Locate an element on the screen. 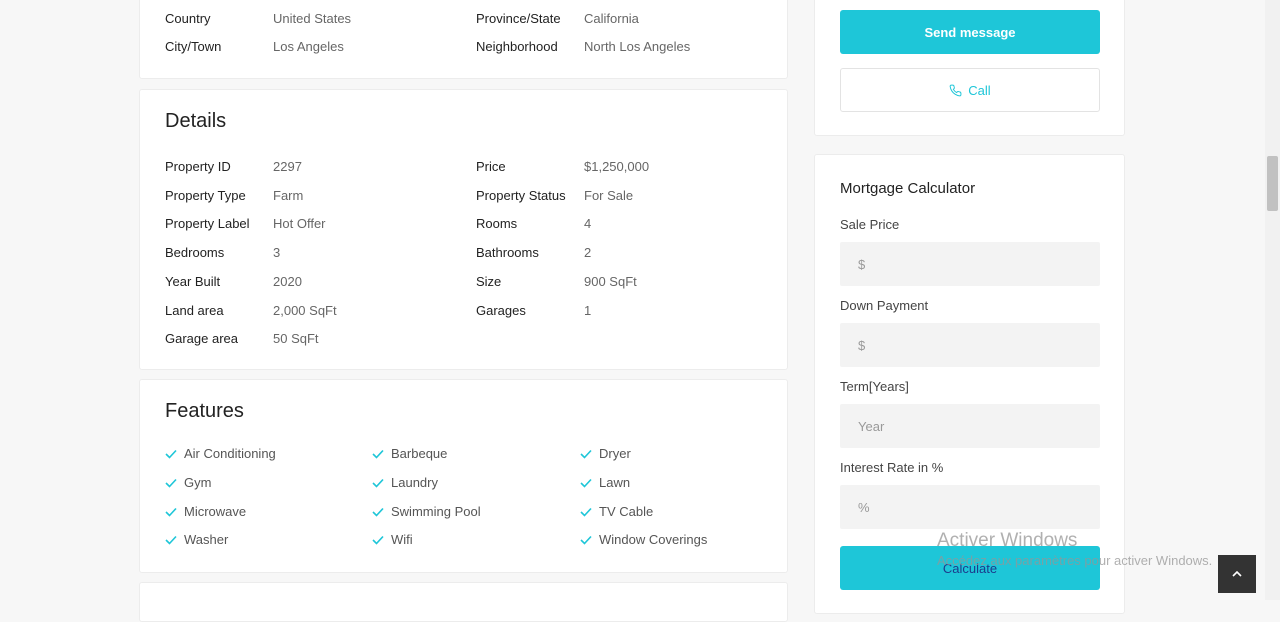 Image resolution: width=1280 pixels, height=622 pixels. sale-price-label: Sale Price is located at coordinates (870, 224).